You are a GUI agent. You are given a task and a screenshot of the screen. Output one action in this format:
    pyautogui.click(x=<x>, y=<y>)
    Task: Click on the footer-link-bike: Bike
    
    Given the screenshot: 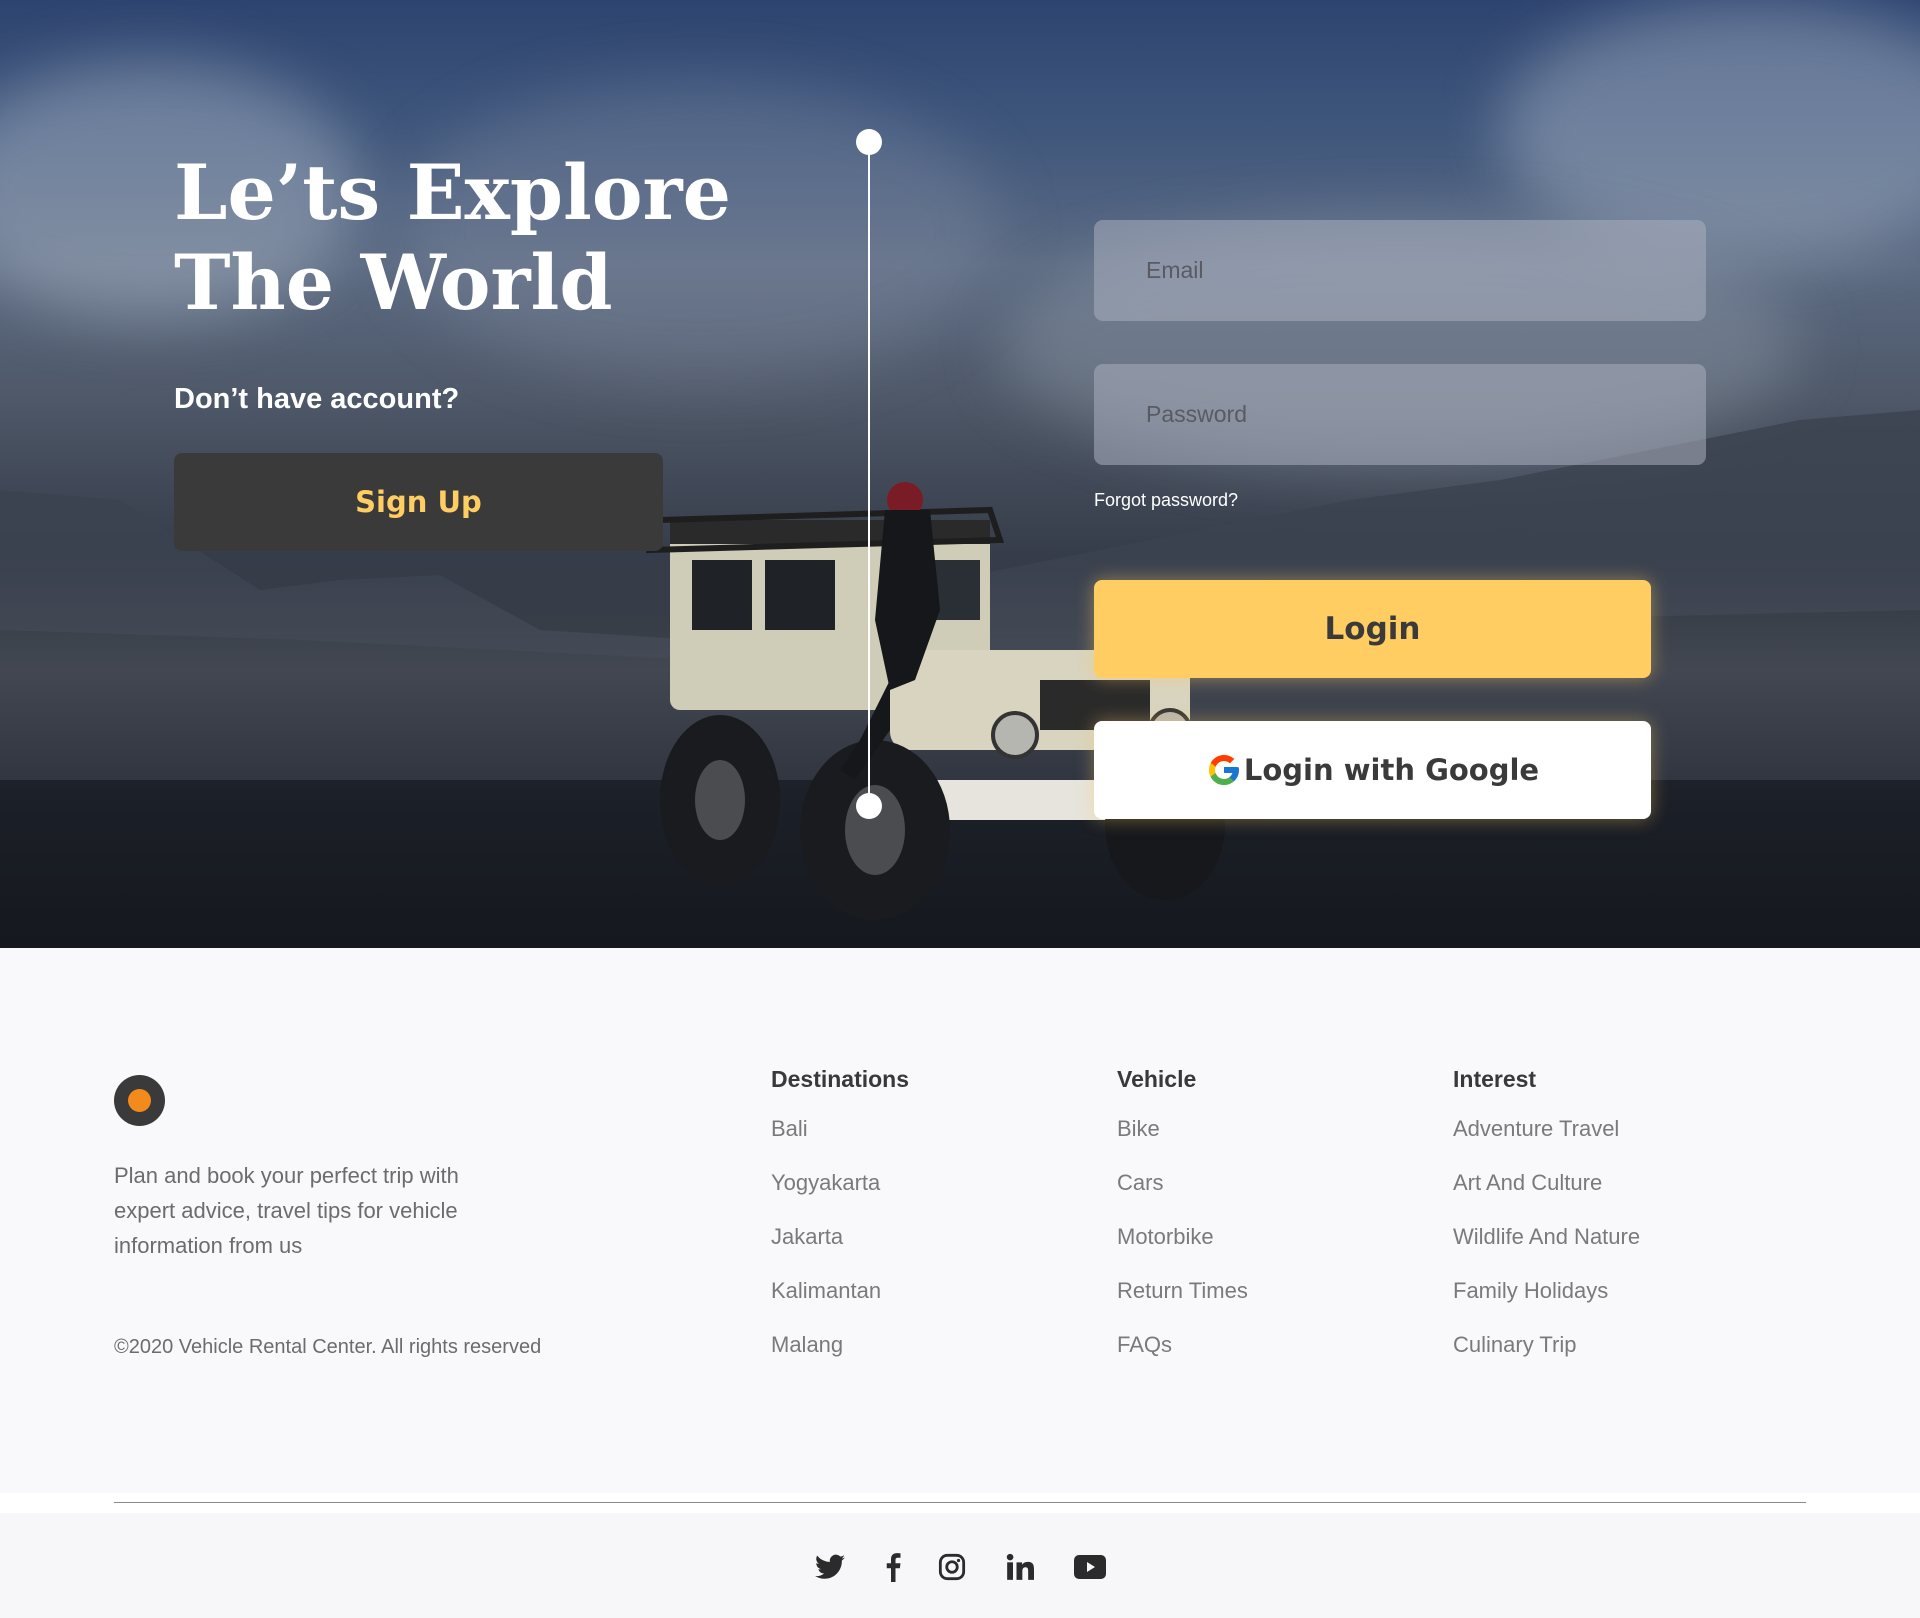 What is the action you would take?
    pyautogui.click(x=1182, y=1143)
    